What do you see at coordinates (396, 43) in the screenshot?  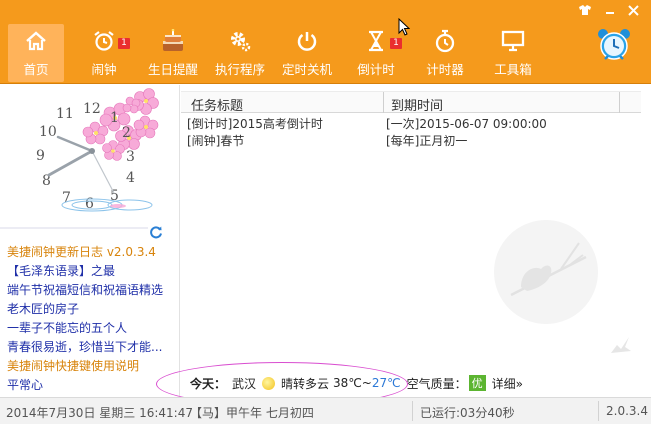 I see `countdown-badge: 1` at bounding box center [396, 43].